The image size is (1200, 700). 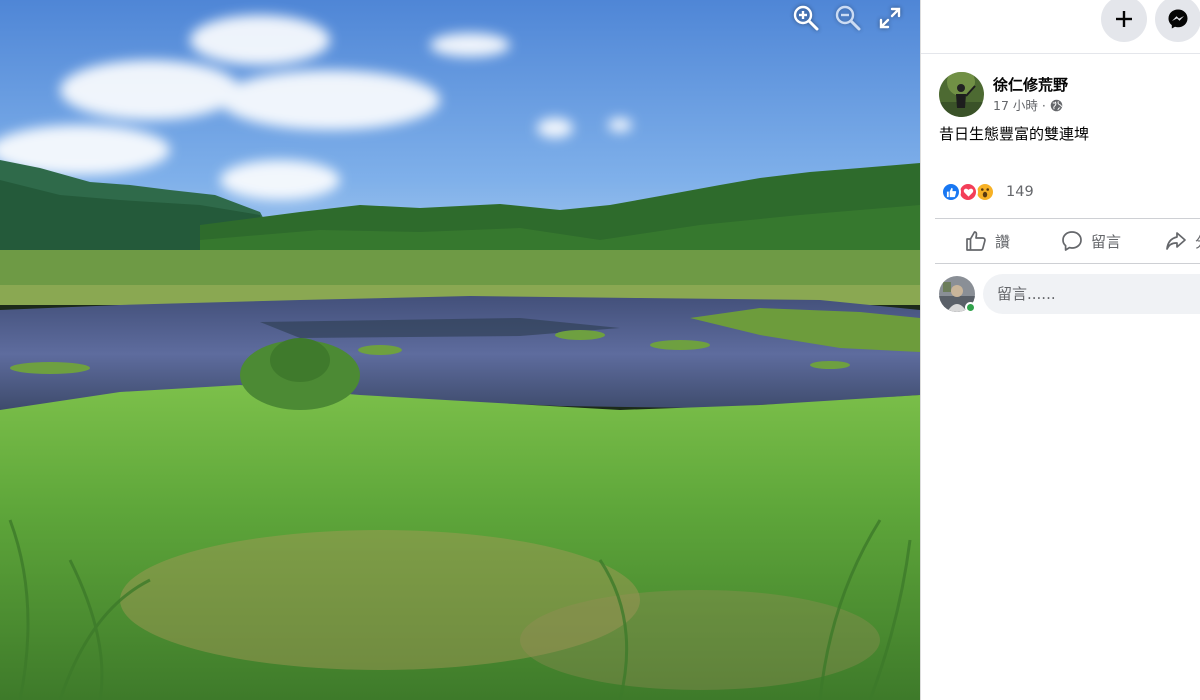 I want to click on zoom-in-icon, so click(x=806, y=18).